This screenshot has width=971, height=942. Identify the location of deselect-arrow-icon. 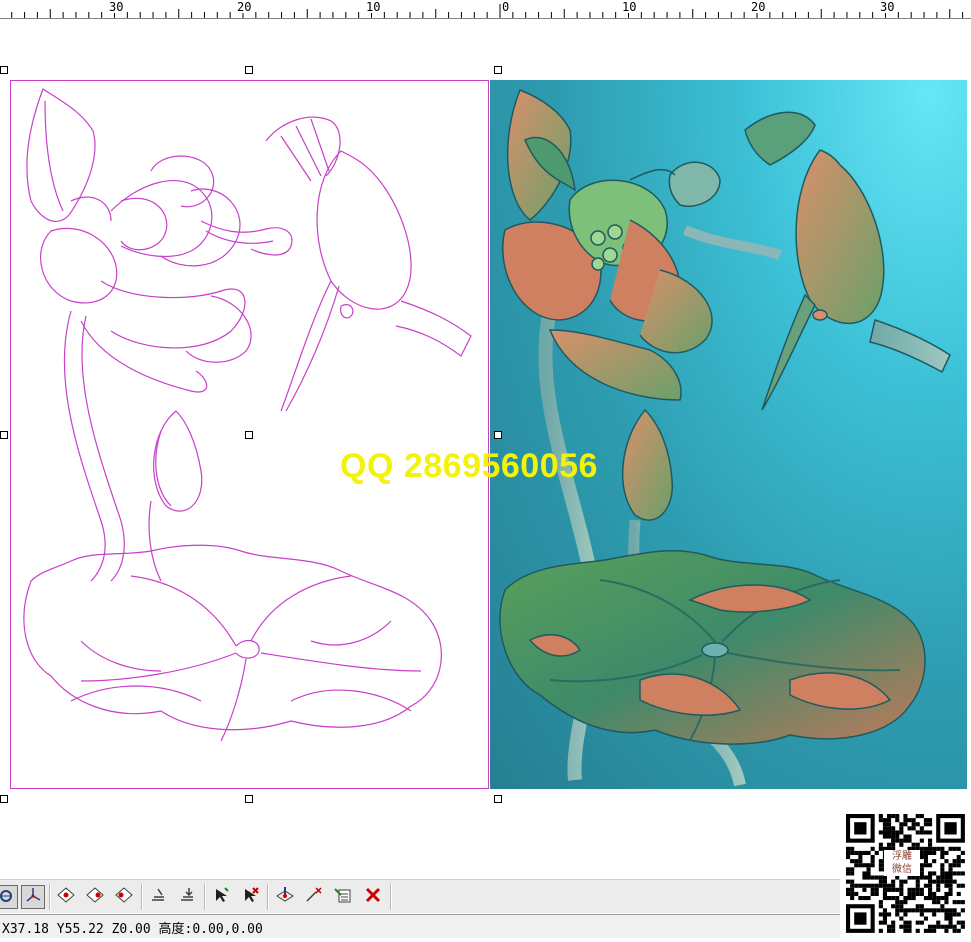
(250, 897).